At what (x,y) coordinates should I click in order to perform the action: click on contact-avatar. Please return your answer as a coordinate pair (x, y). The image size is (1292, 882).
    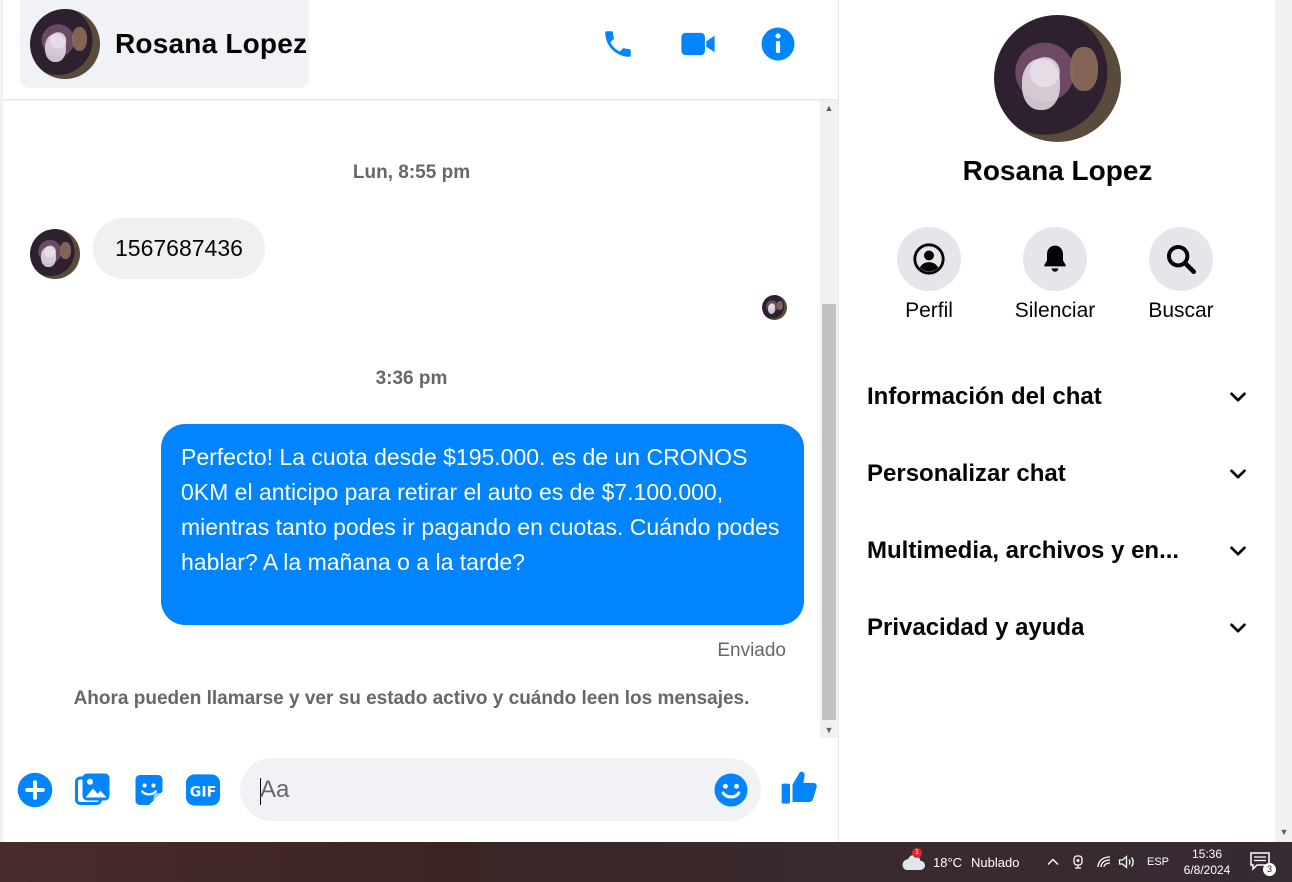
    Looking at the image, I should click on (65, 44).